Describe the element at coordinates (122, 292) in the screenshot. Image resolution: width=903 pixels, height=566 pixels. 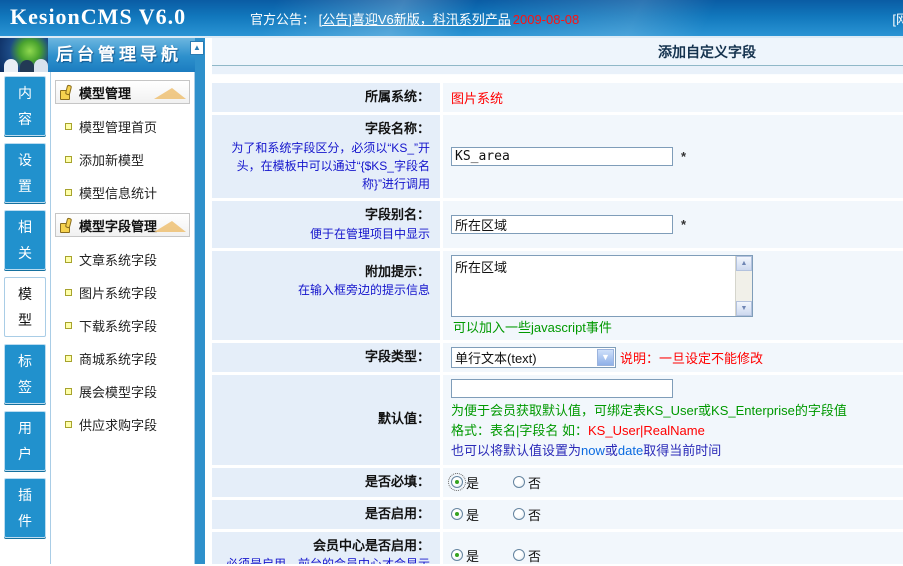
I see `menu-item-image-fields: 图片系统字段` at that location.